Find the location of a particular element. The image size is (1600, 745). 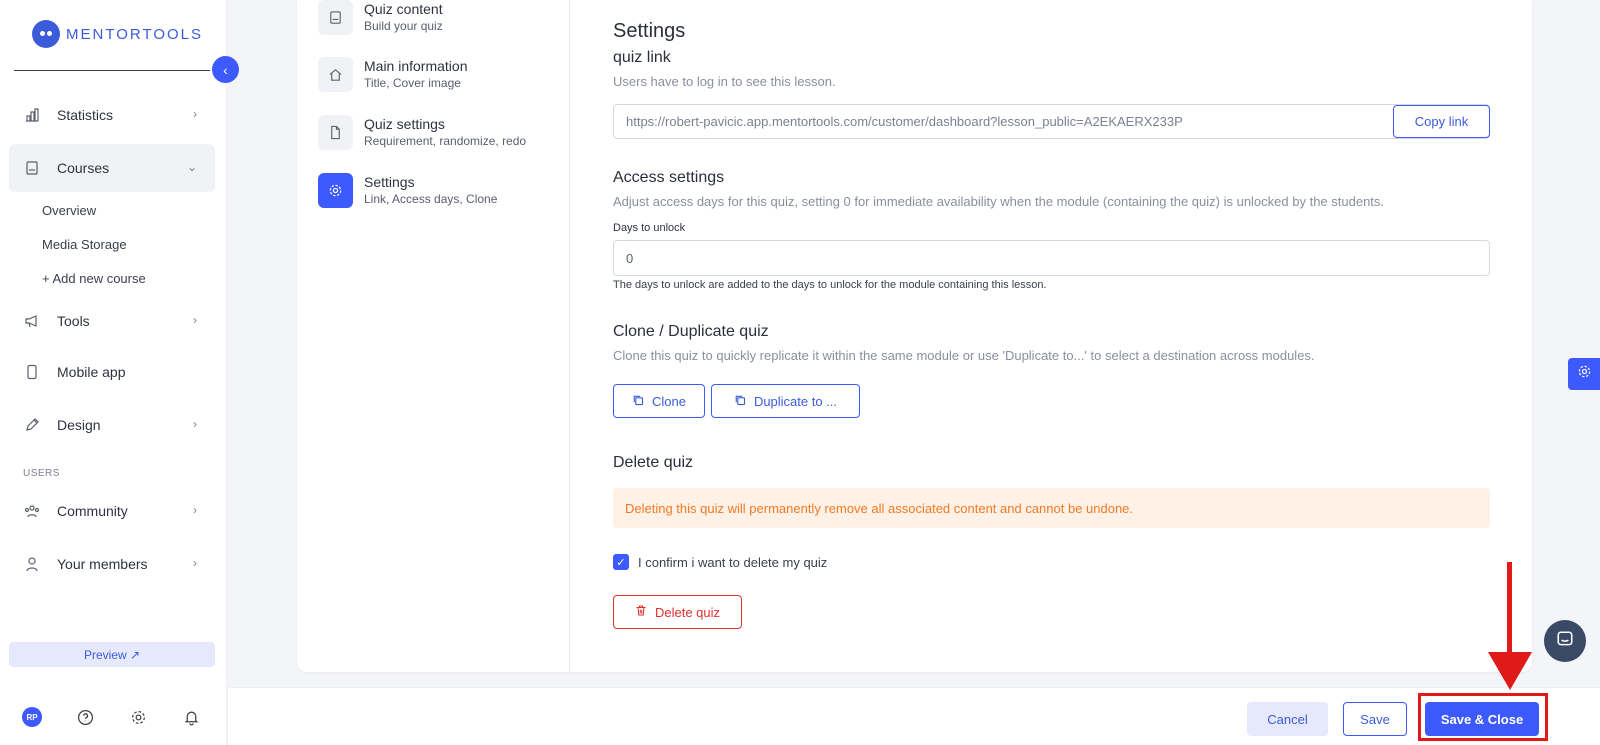

annotation-arrow-shaft is located at coordinates (1509, 610).